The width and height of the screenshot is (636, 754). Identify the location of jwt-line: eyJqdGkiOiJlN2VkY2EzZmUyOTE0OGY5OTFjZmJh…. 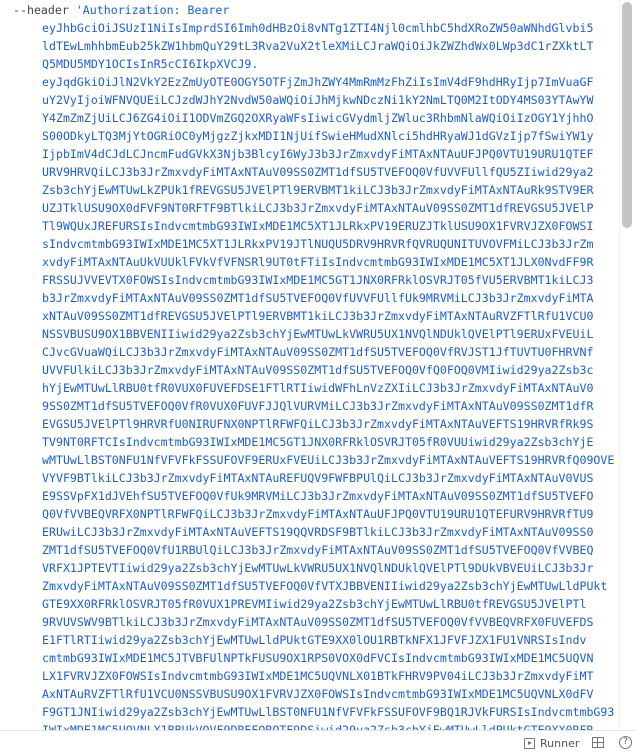
(318, 82).